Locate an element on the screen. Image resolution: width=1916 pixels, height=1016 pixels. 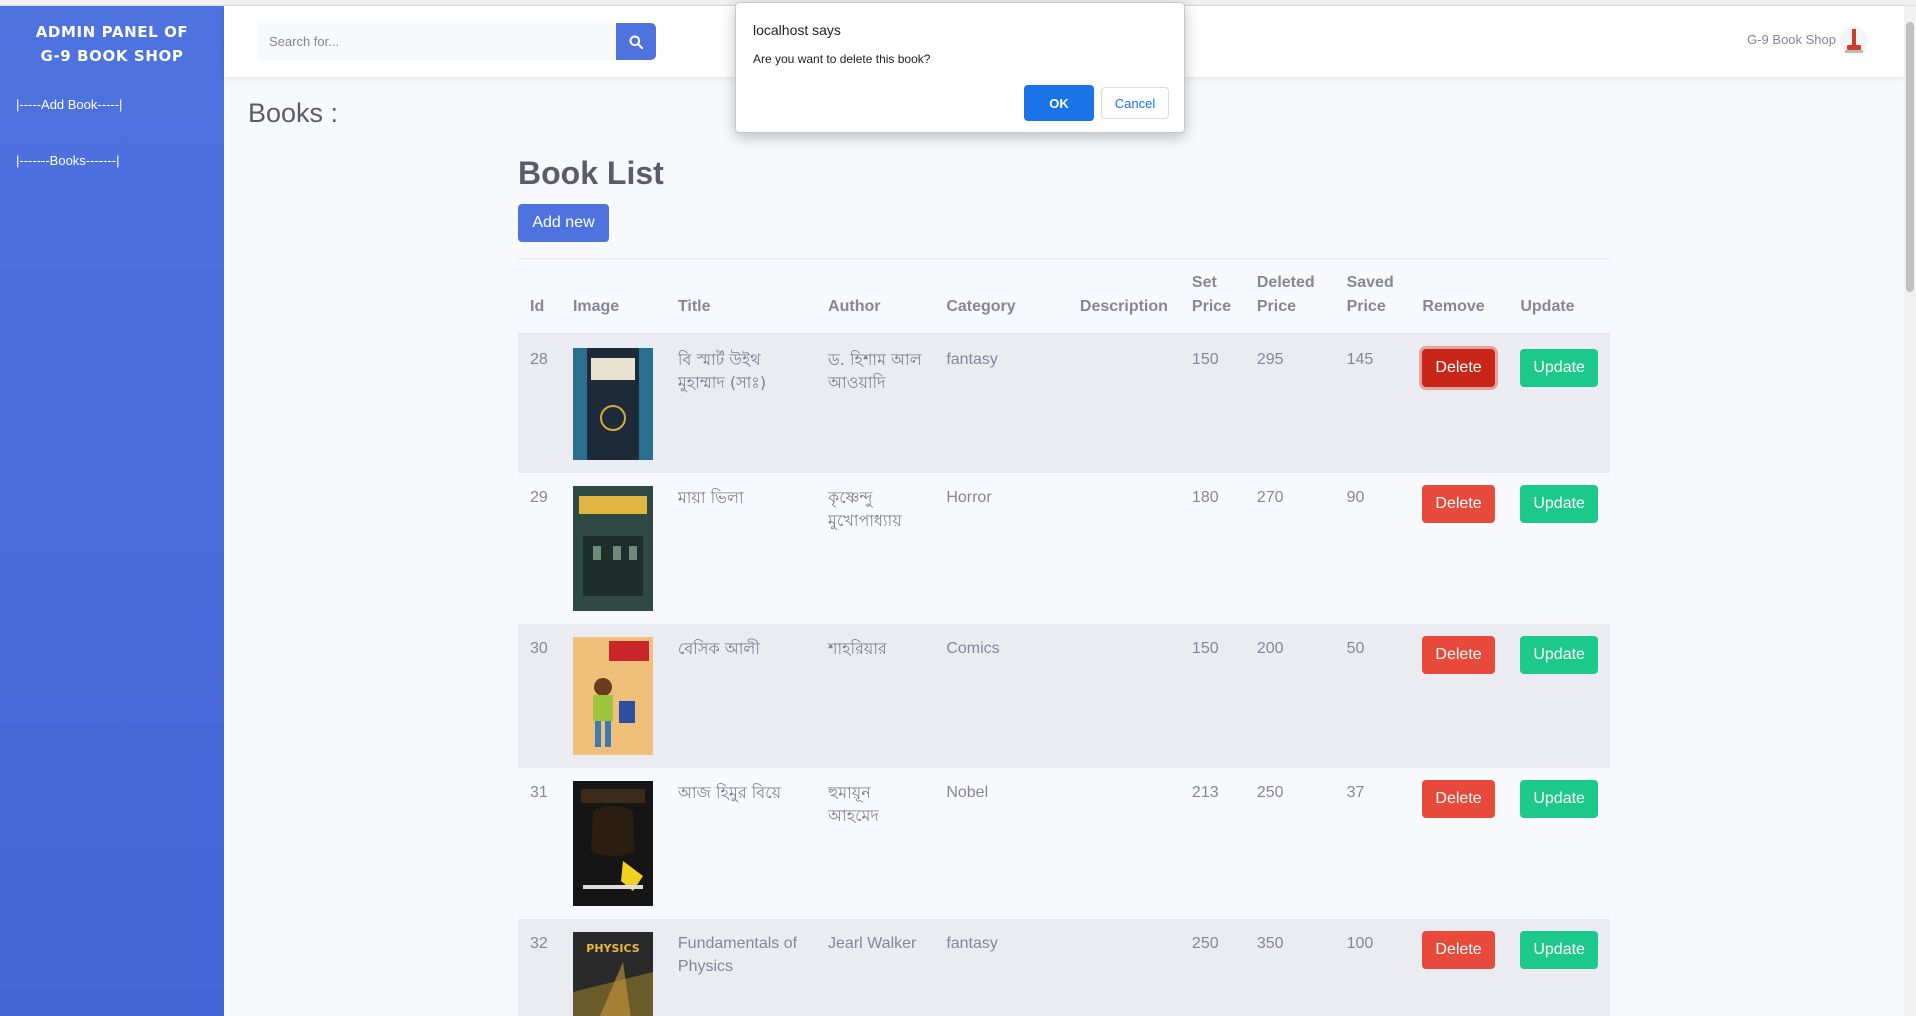
header-category: Category is located at coordinates (1001, 297).